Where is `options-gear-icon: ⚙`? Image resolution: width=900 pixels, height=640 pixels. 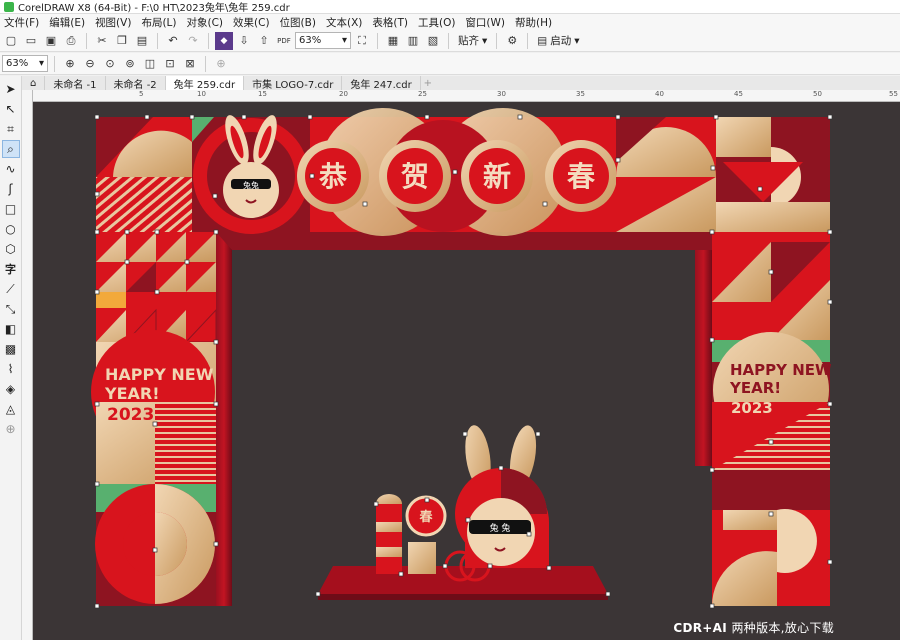 options-gear-icon: ⚙ is located at coordinates (512, 41).